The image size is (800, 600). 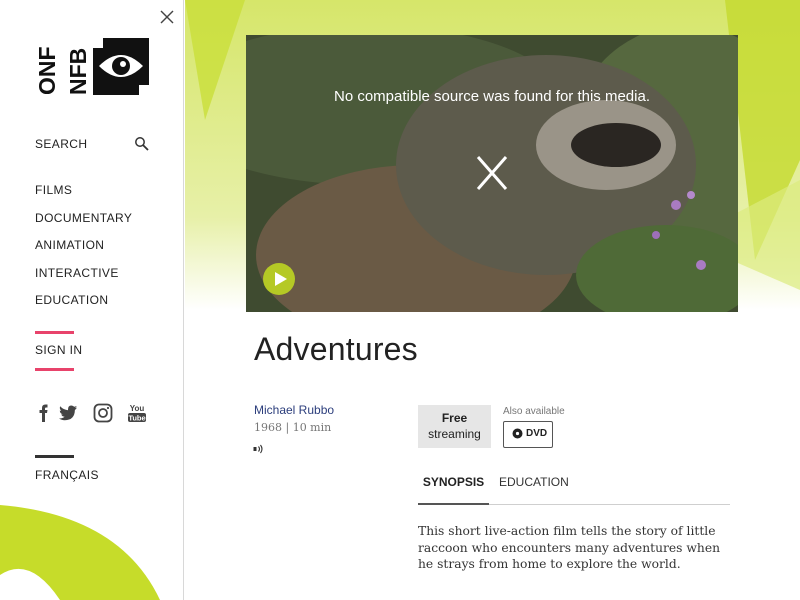 I want to click on logo-eye-mark, so click(x=121, y=66).